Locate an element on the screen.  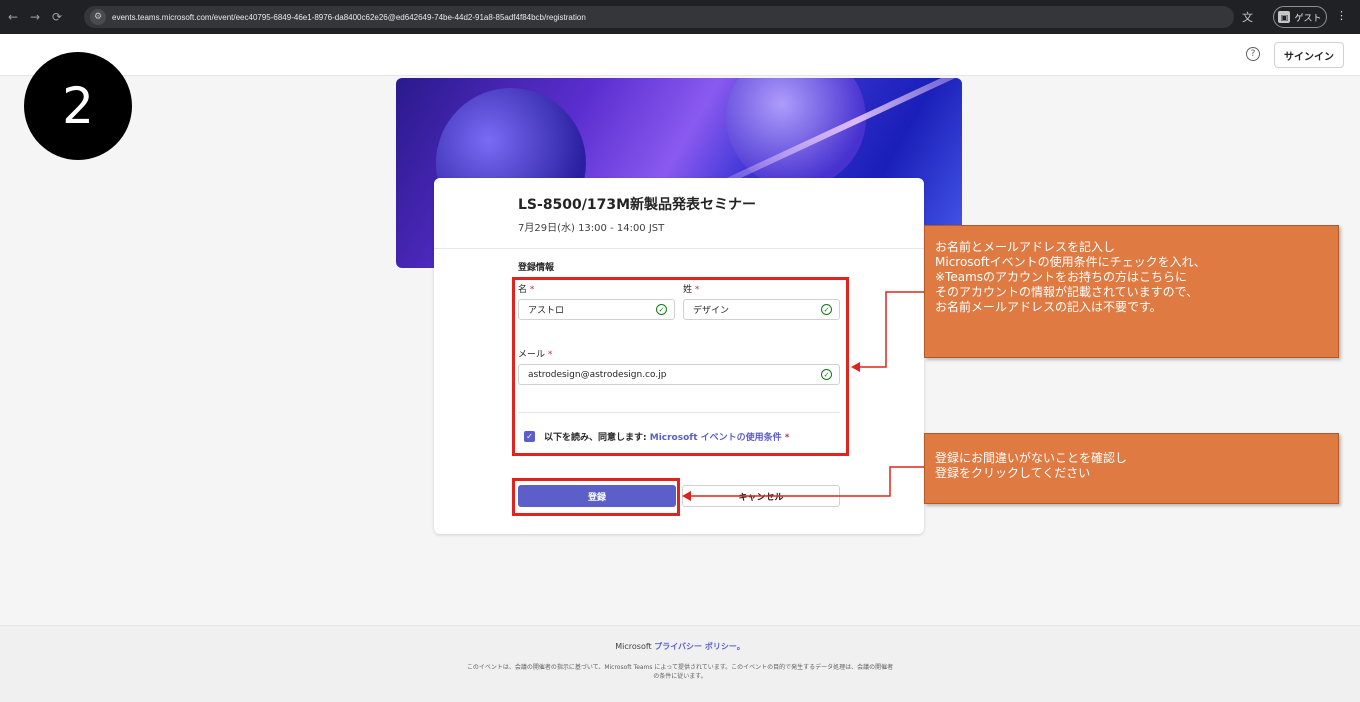
back-icon: ← is located at coordinates (13, 17).